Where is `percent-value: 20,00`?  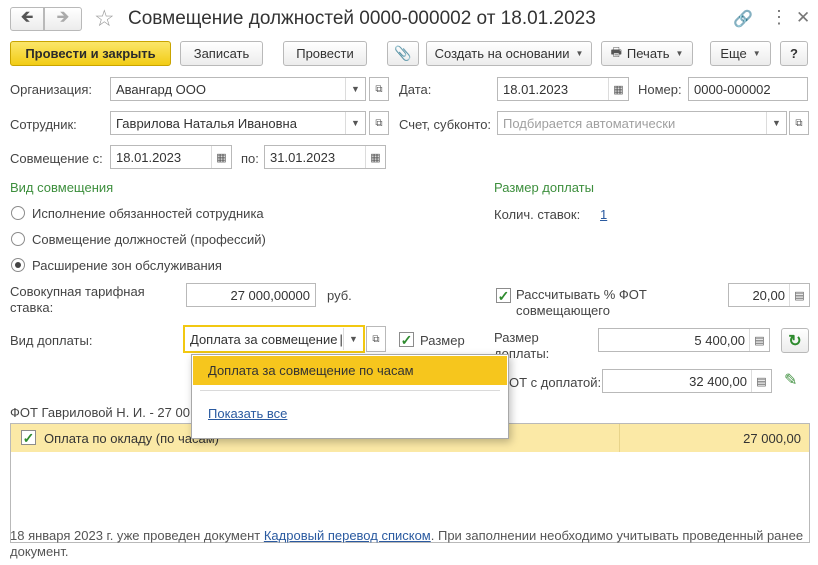
percent-value: 20,00 is located at coordinates (768, 295).